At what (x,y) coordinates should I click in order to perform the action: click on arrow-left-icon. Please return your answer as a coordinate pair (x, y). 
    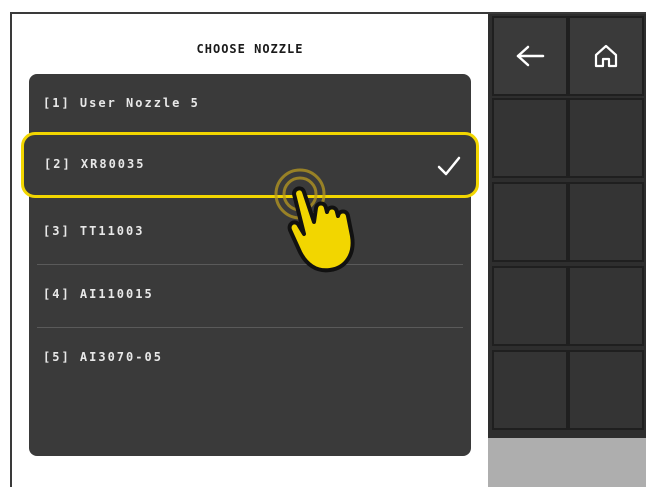
    Looking at the image, I should click on (530, 56).